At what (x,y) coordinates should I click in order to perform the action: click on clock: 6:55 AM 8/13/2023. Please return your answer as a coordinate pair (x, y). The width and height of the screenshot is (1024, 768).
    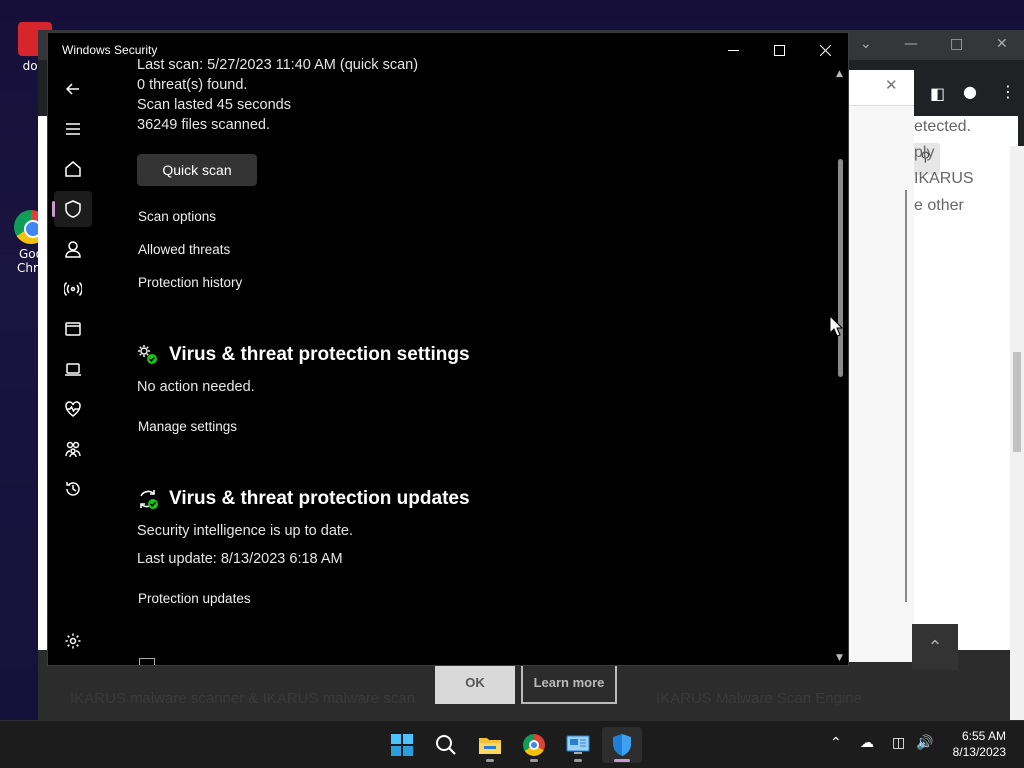
    Looking at the image, I should click on (979, 744).